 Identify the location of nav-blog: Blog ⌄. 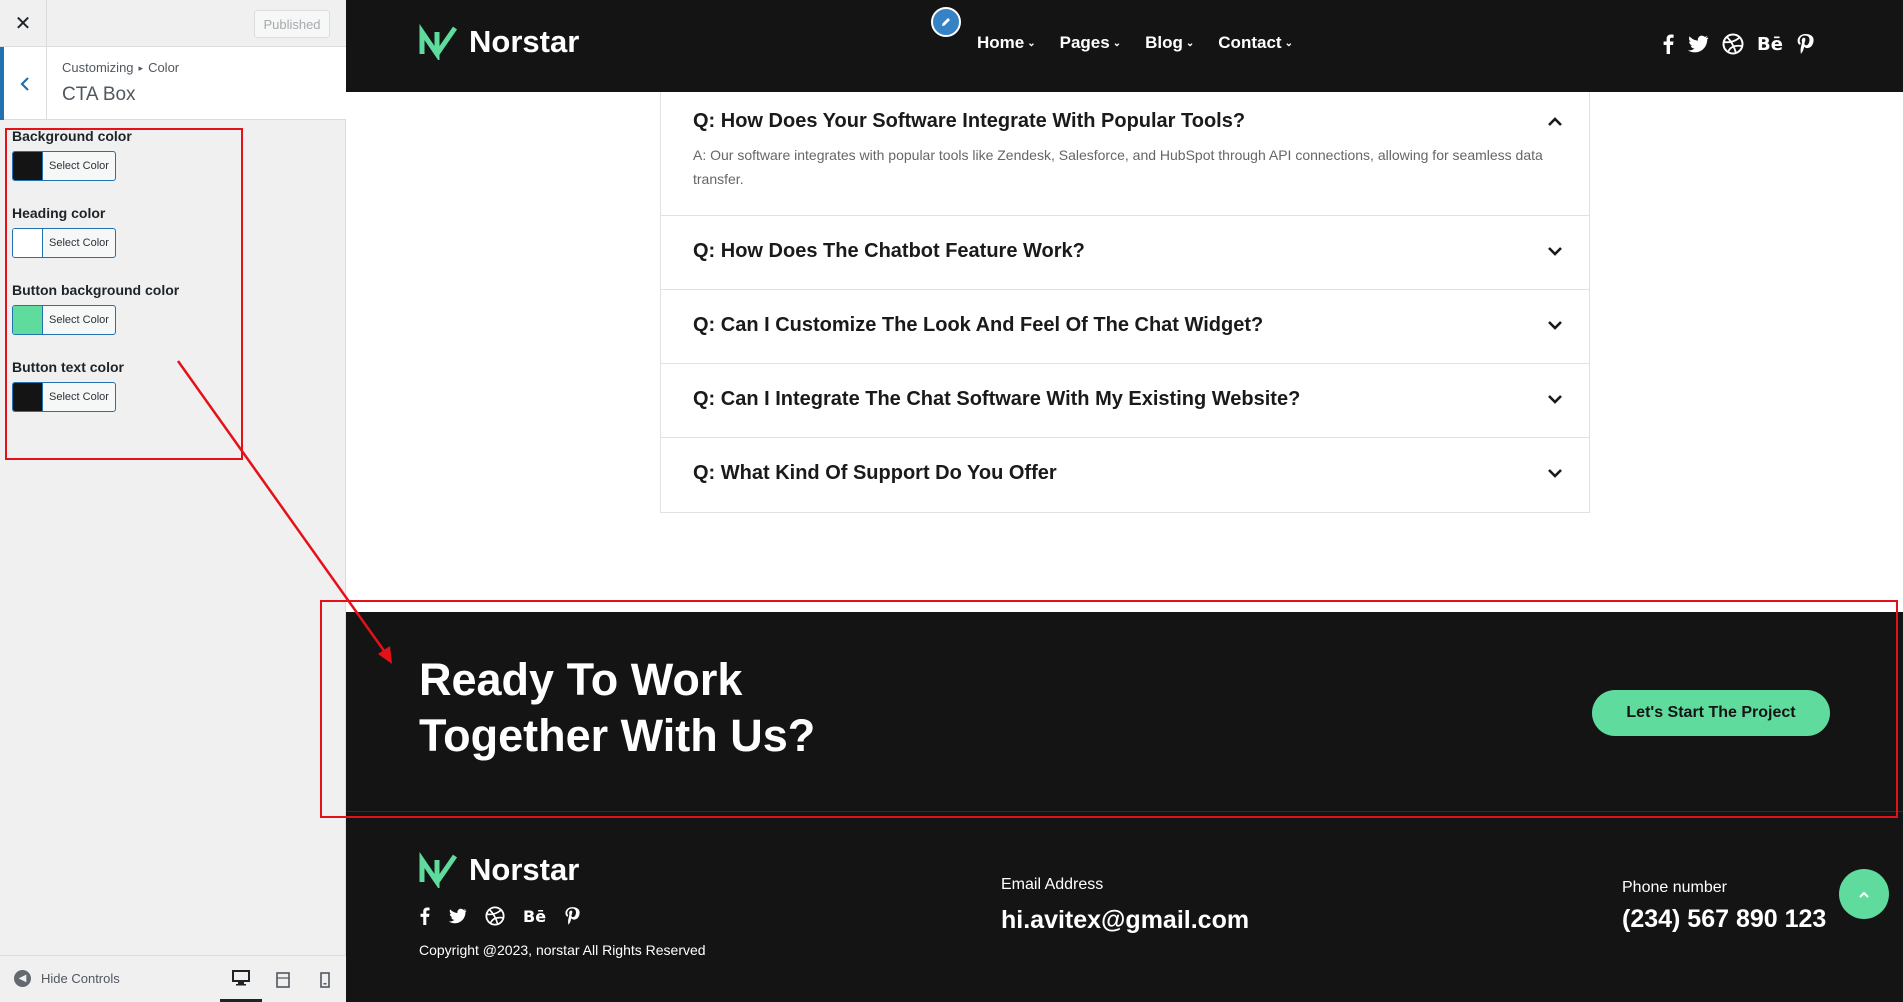
(1169, 43).